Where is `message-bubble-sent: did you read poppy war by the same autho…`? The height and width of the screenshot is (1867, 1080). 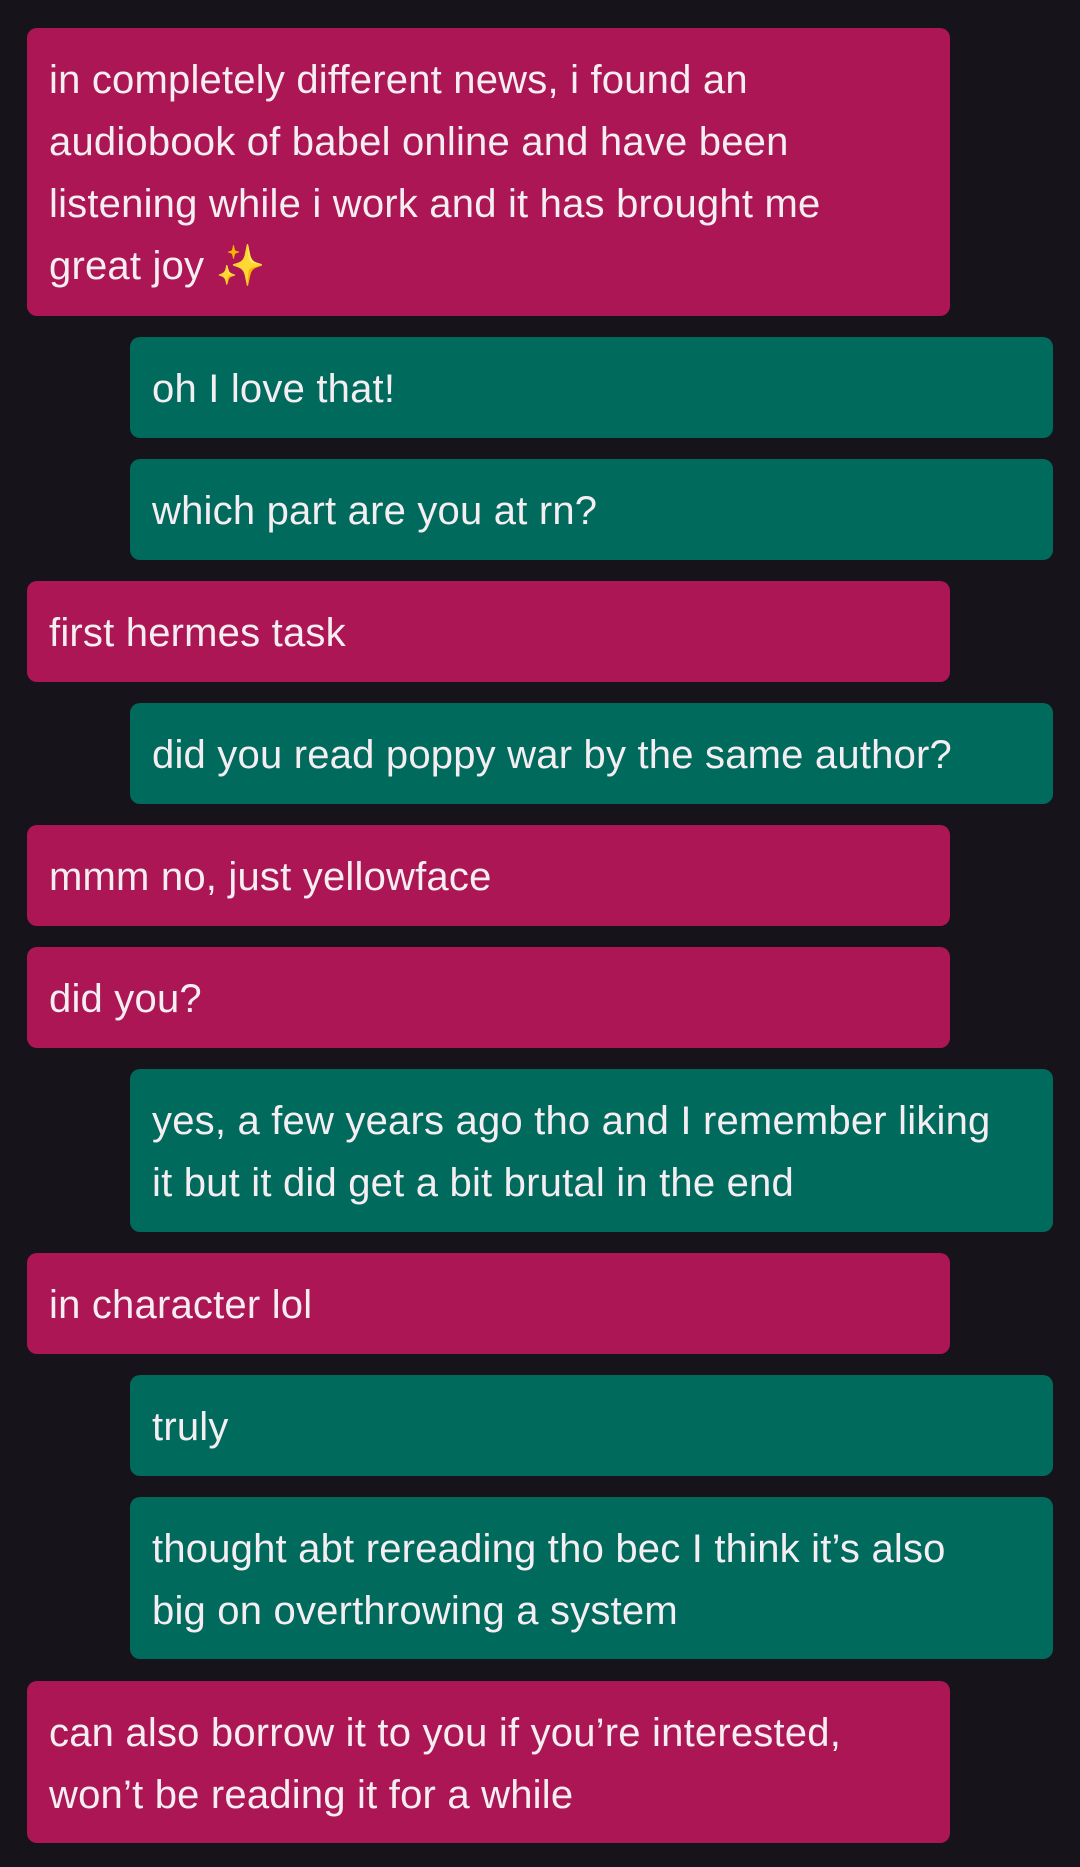 message-bubble-sent: did you read poppy war by the same autho… is located at coordinates (591, 753).